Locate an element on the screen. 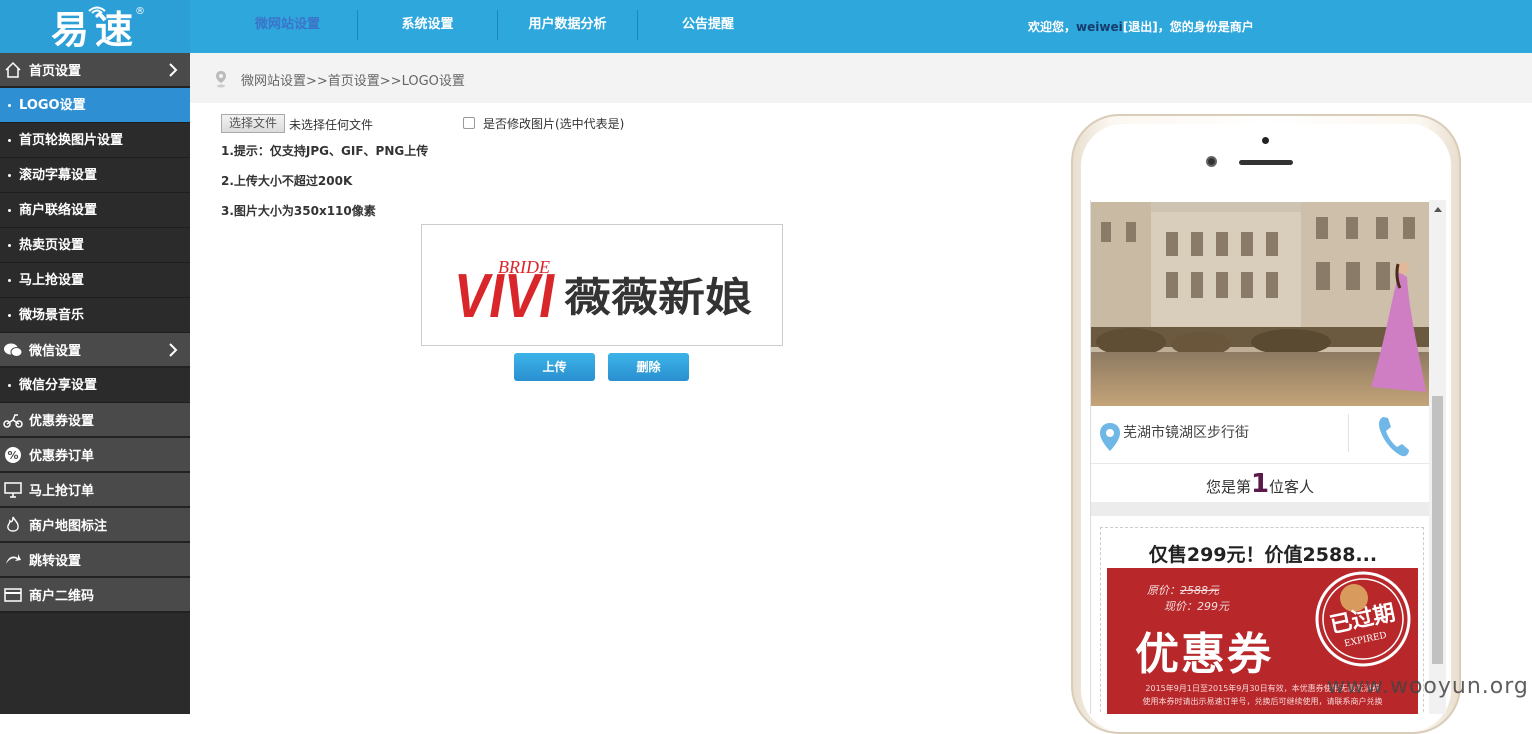  card-icon is located at coordinates (13, 595).